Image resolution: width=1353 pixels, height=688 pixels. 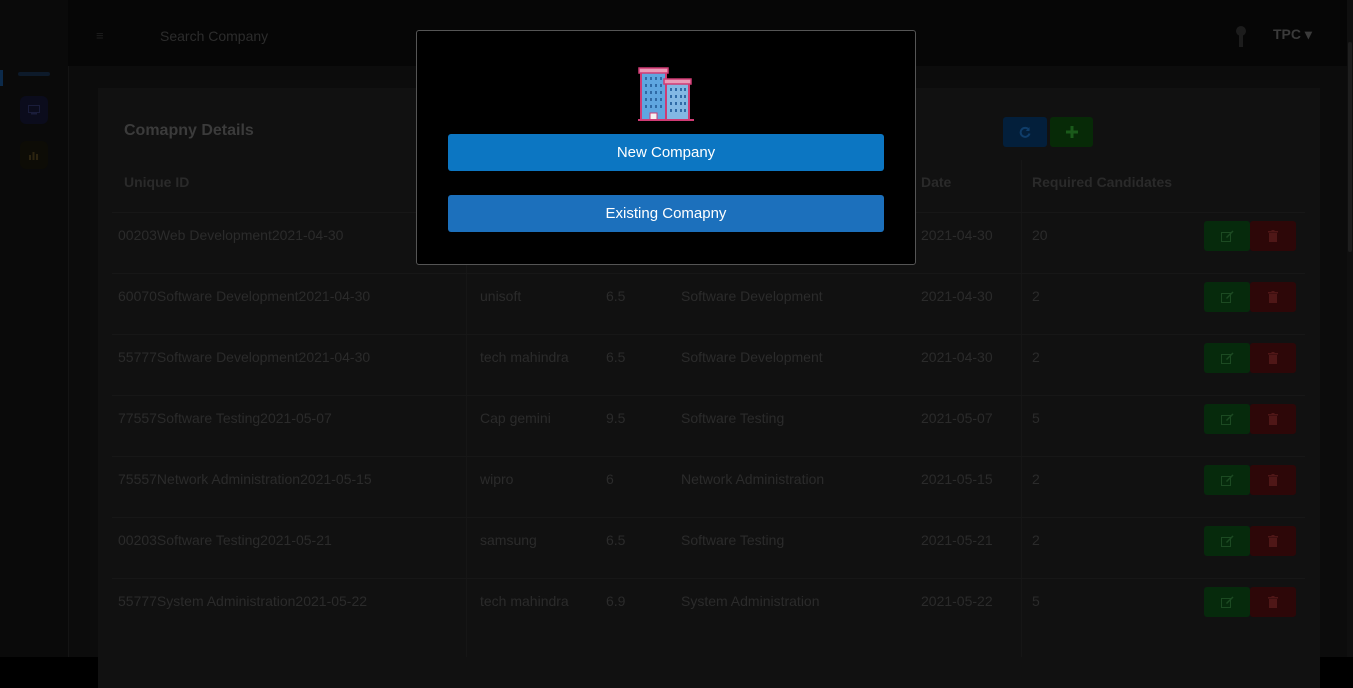 What do you see at coordinates (957, 601) in the screenshot?
I see `cell-date: 2021-05-22` at bounding box center [957, 601].